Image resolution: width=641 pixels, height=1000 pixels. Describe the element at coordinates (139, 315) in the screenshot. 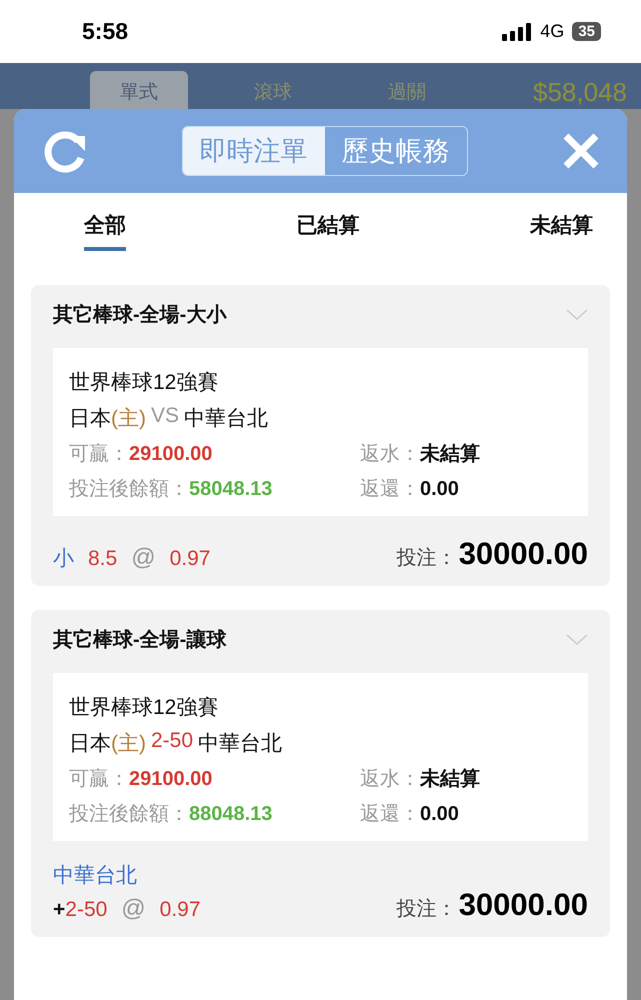

I see `bet-title: 其它棒球-全場-大小` at that location.